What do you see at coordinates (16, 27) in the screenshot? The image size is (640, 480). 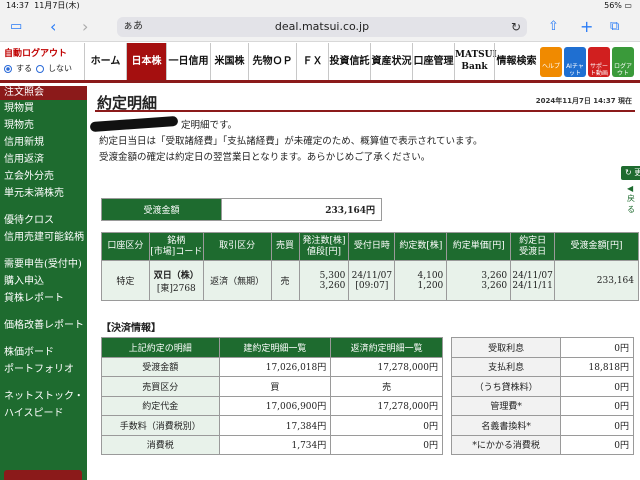 I see `sidebar-toggle-icon: ▭` at bounding box center [16, 27].